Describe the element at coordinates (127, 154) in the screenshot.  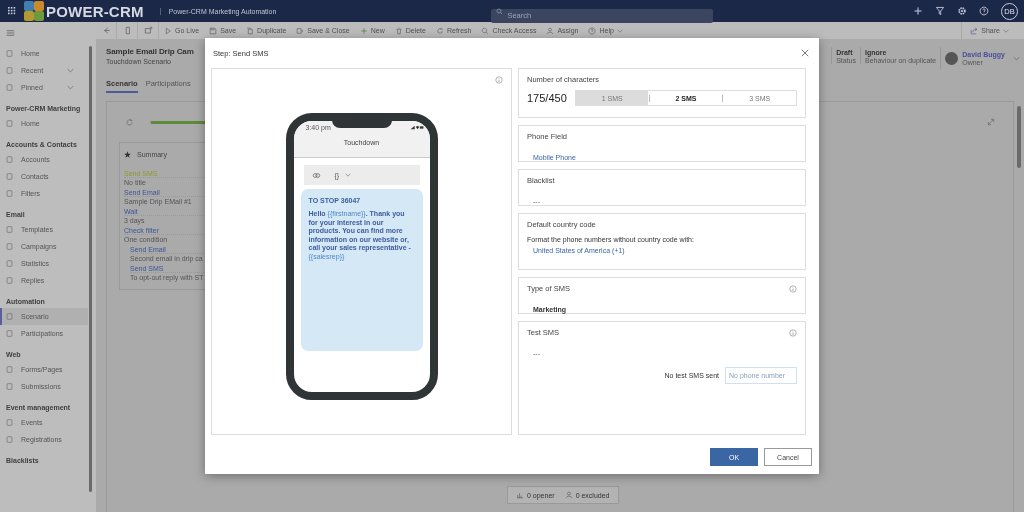
I see `star-icon` at that location.